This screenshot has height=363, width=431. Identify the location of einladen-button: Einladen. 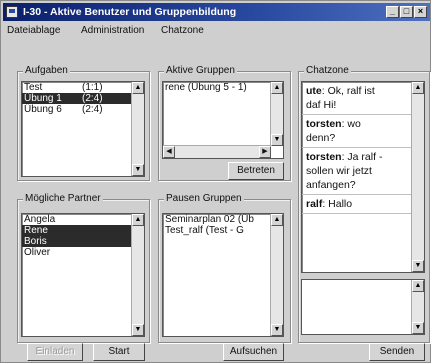
(55, 352).